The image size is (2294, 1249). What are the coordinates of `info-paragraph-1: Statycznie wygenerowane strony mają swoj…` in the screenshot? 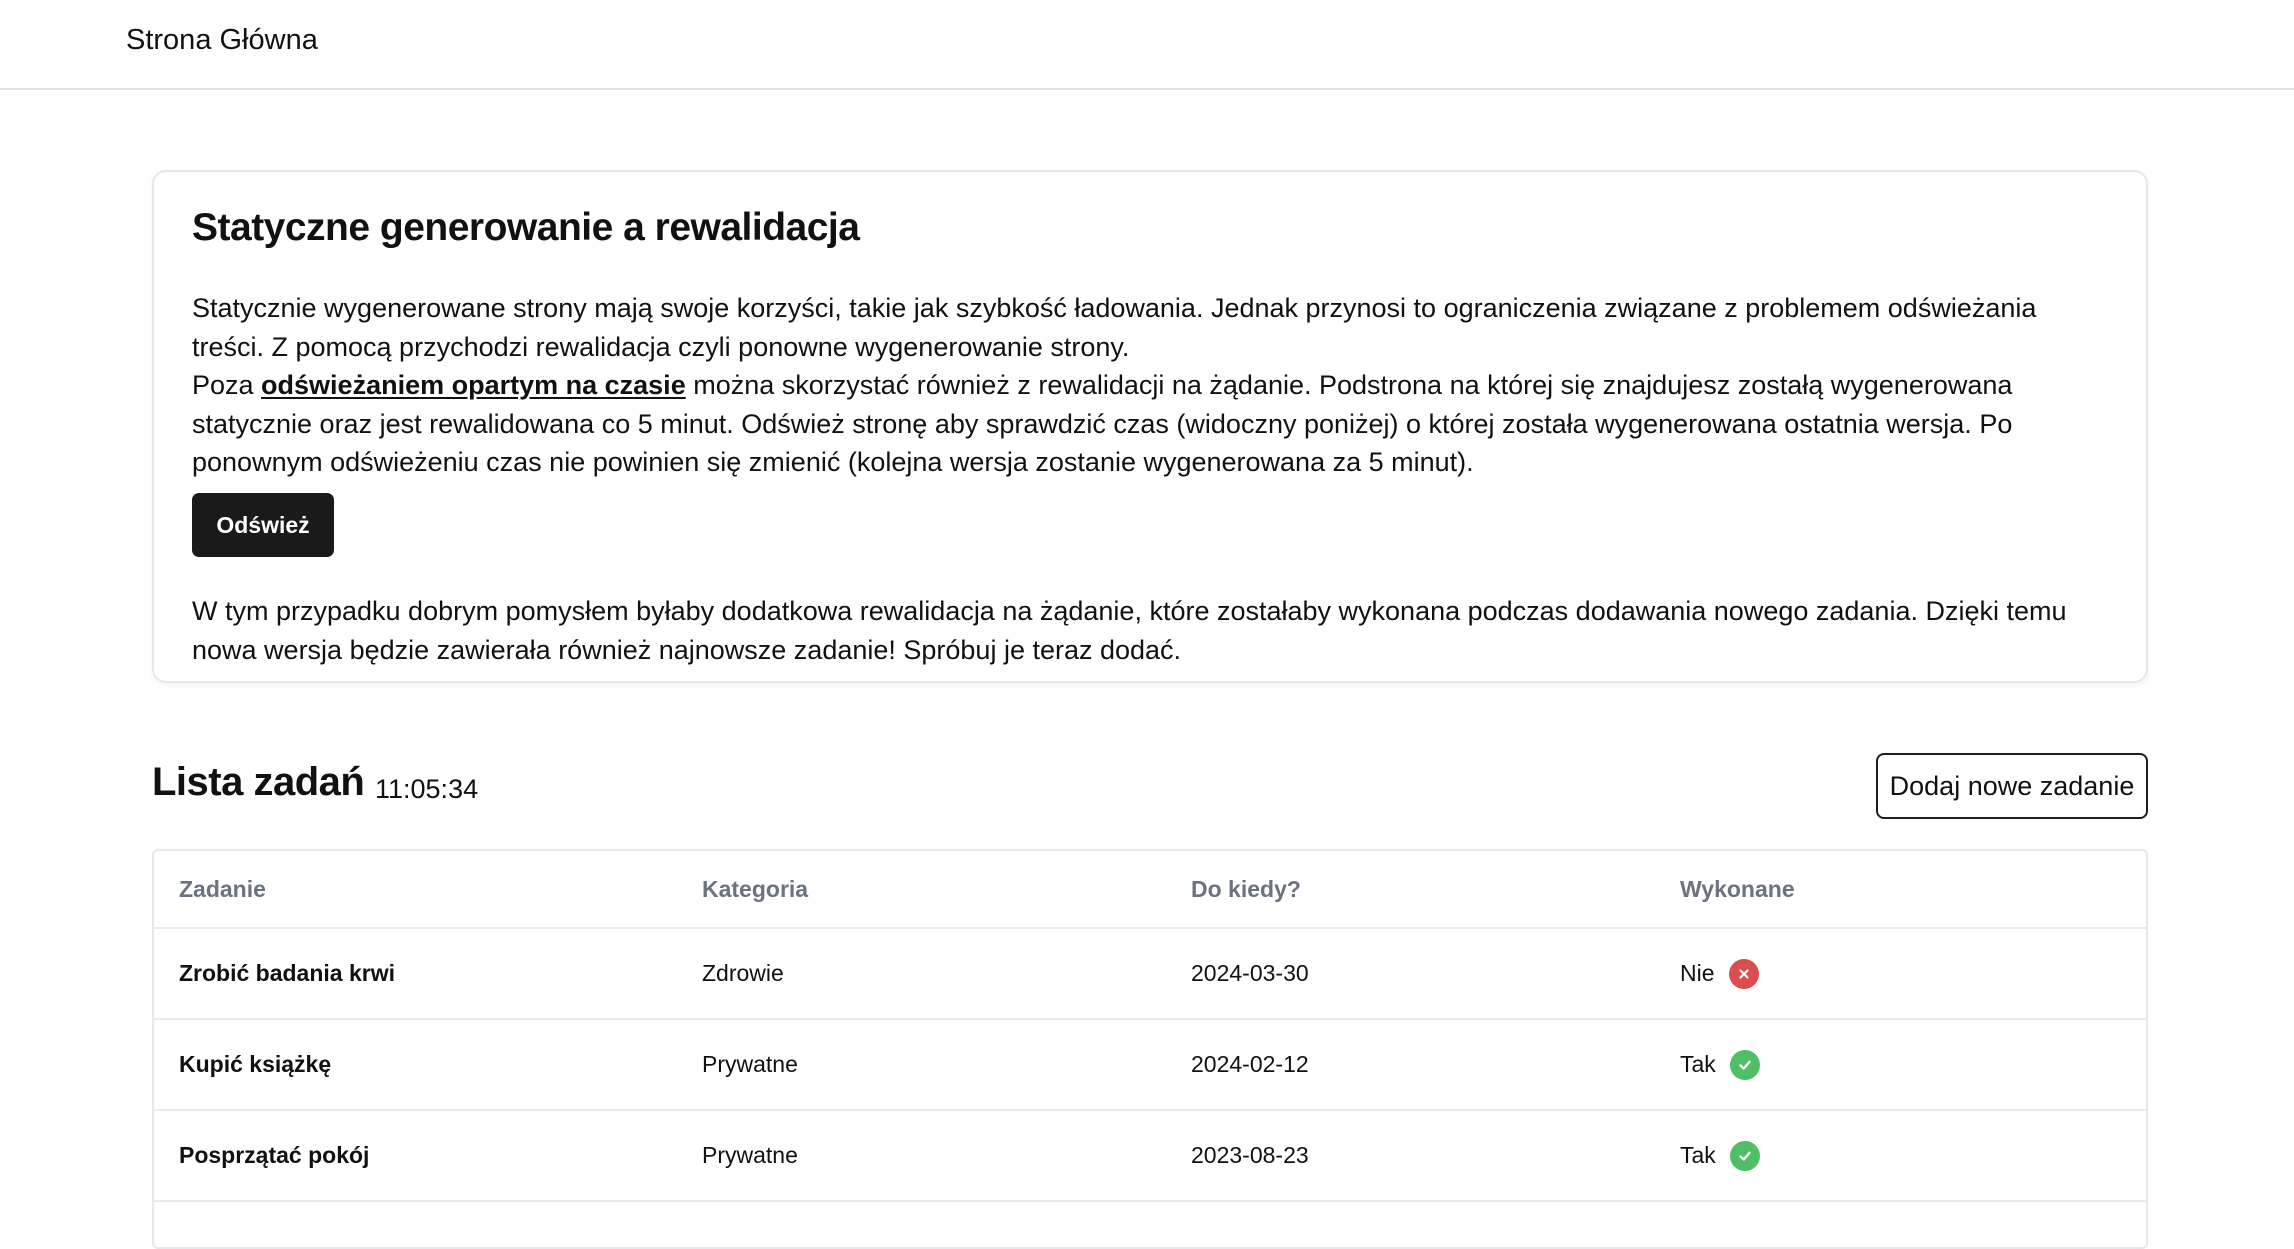 It's located at (1152, 385).